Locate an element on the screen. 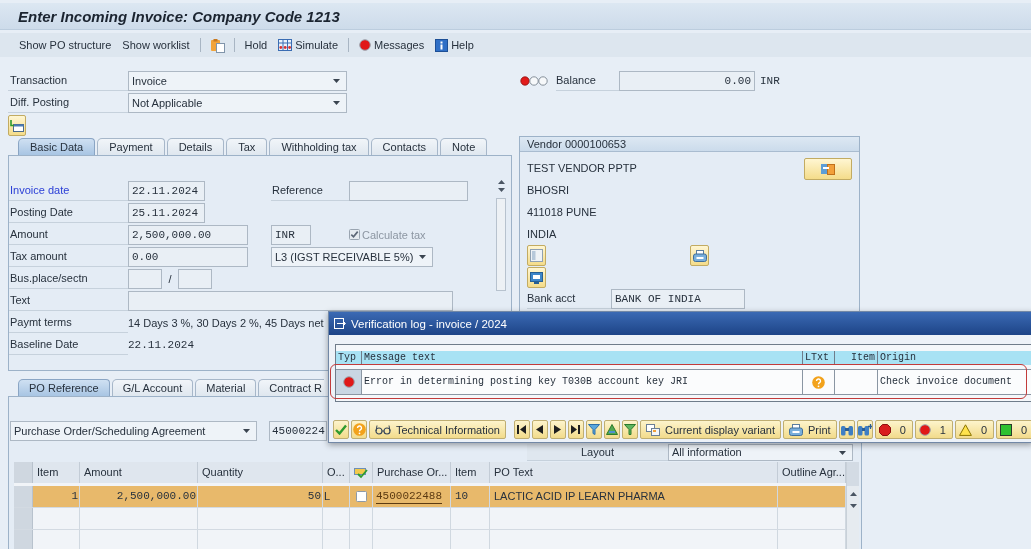  next-button is located at coordinates (557, 429).